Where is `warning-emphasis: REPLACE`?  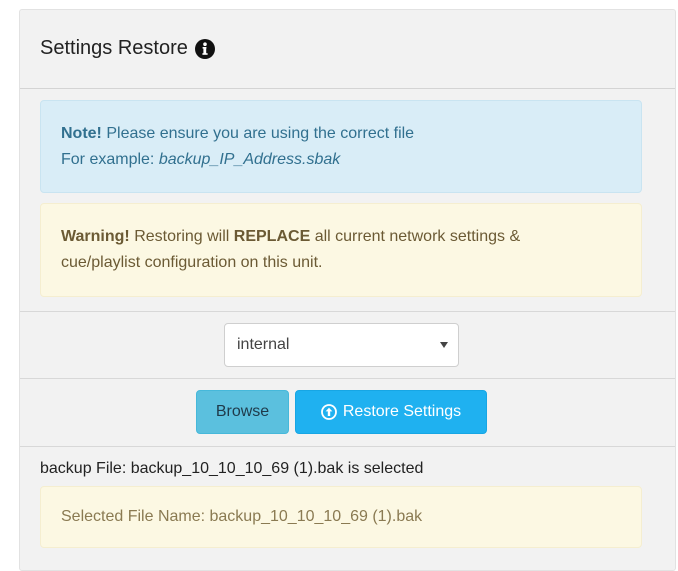
warning-emphasis: REPLACE is located at coordinates (272, 236).